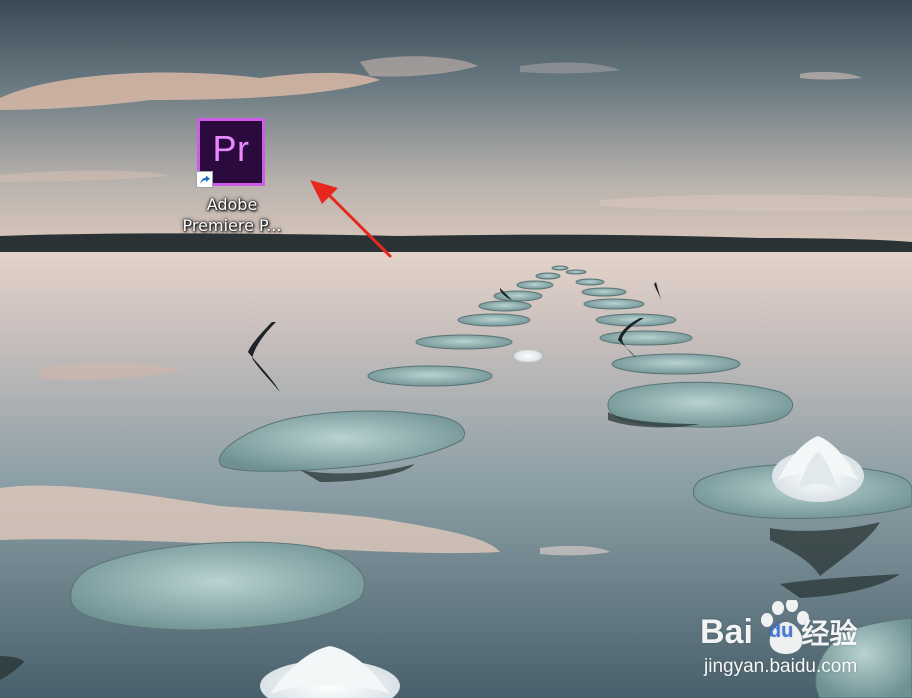 The width and height of the screenshot is (912, 698). Describe the element at coordinates (829, 633) in the screenshot. I see `watermark-brand-jingyan: 经验` at that location.